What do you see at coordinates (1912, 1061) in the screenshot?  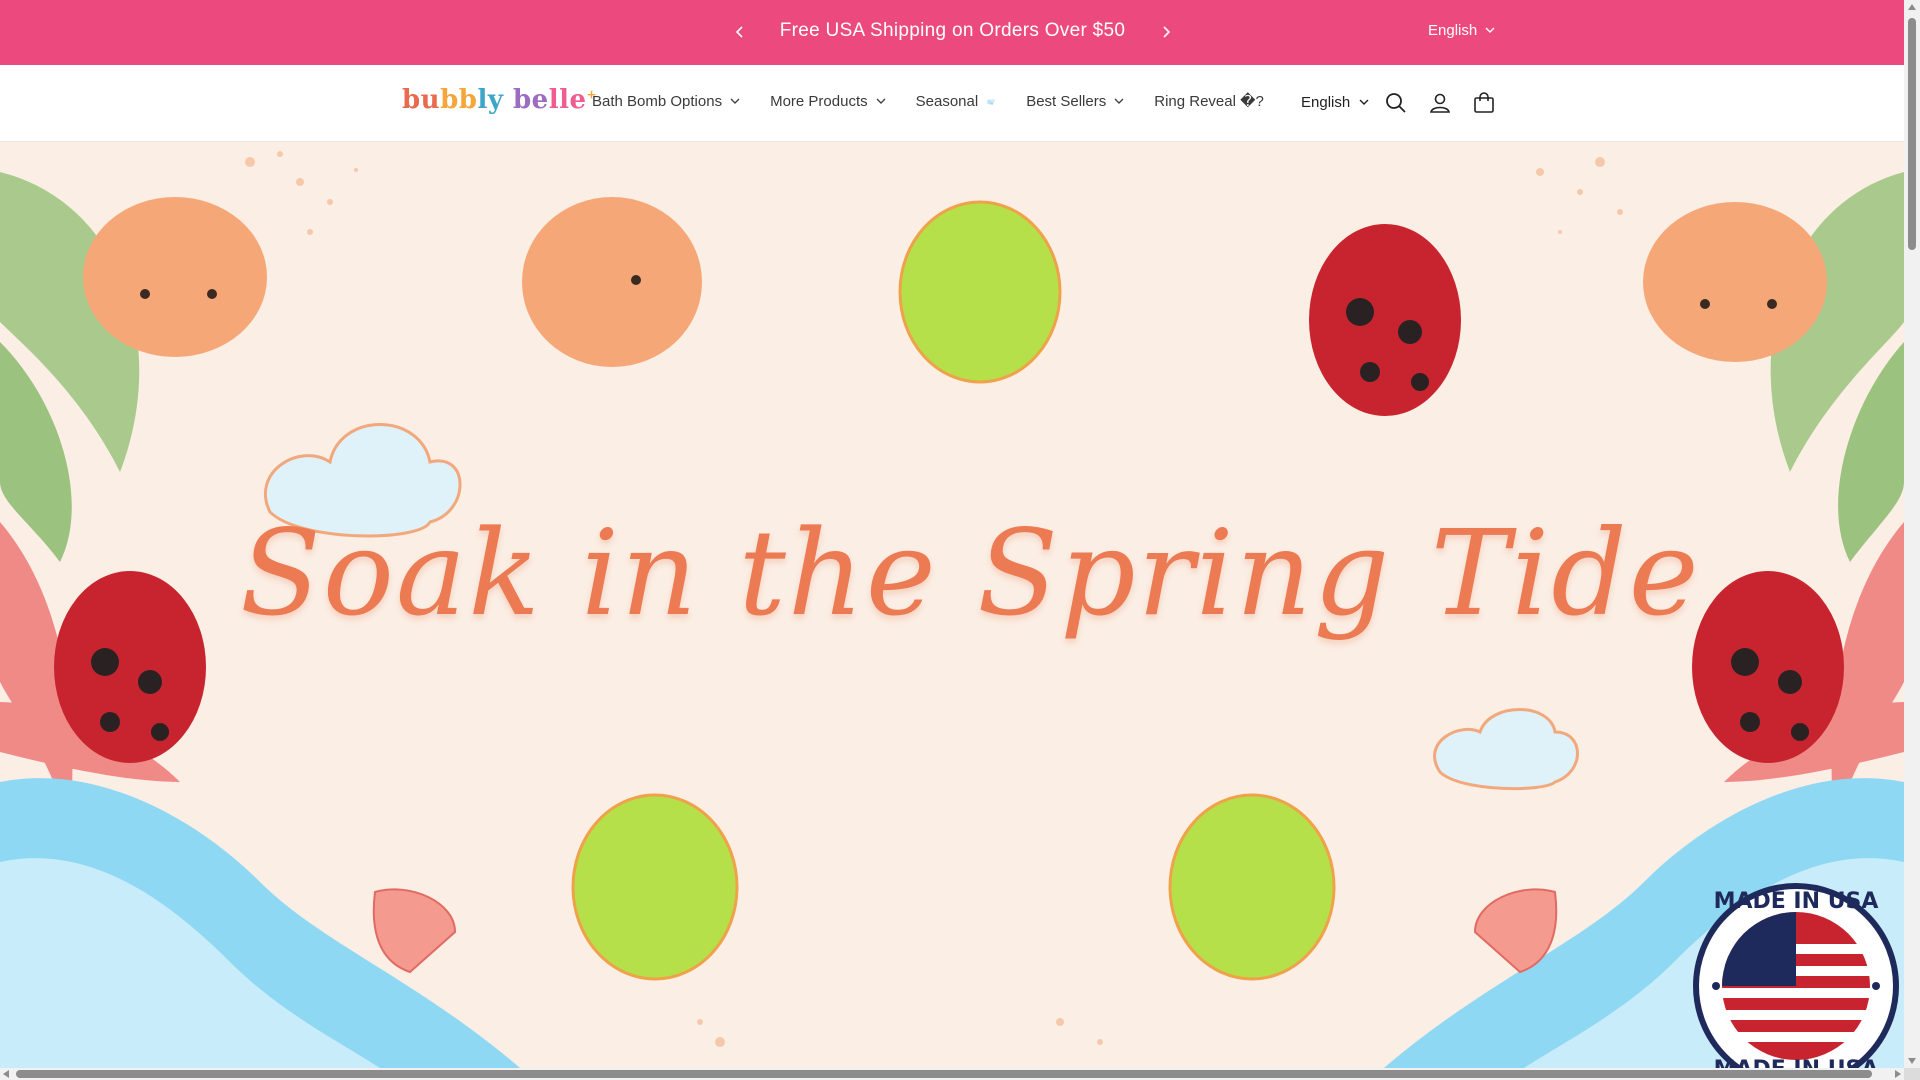 I see `scroll-down-arrow` at bounding box center [1912, 1061].